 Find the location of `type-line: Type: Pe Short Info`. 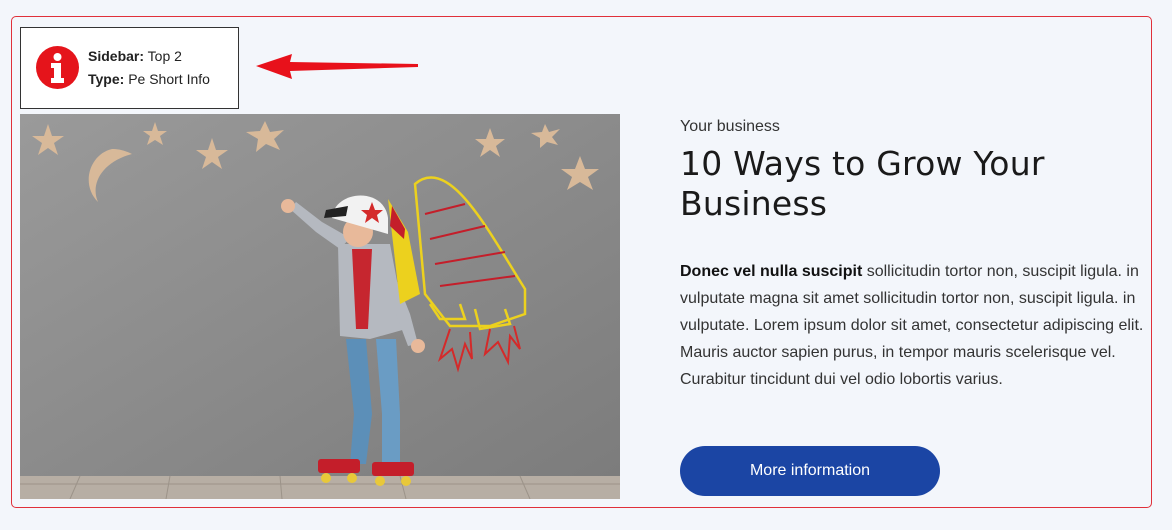

type-line: Type: Pe Short Info is located at coordinates (149, 79).